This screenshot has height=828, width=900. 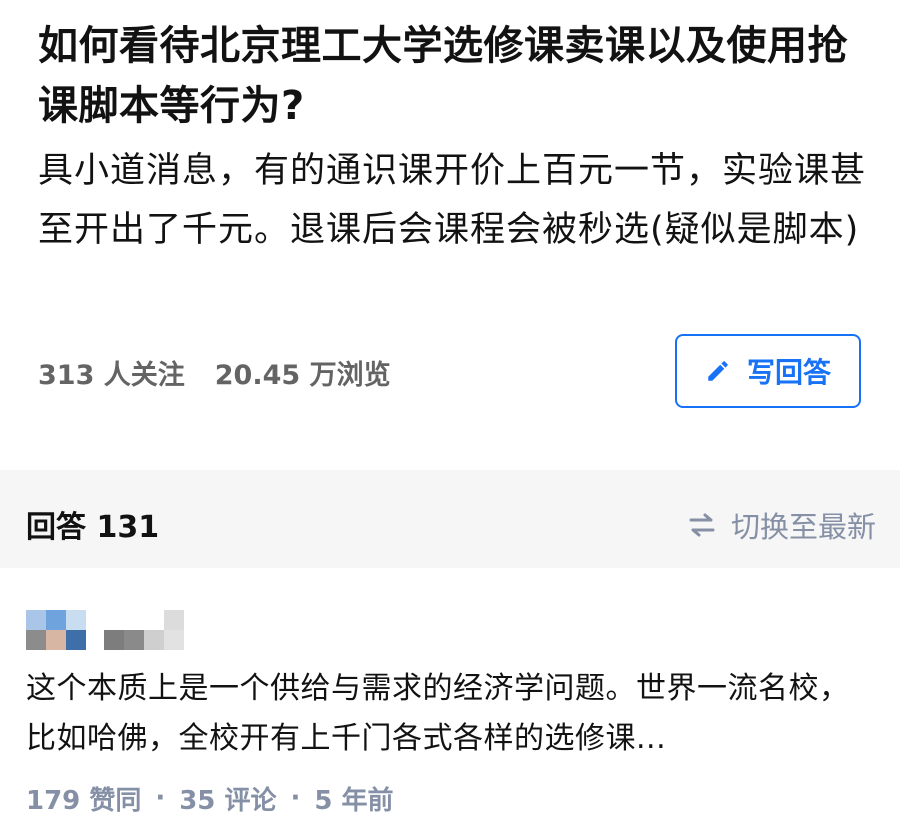 I want to click on question-title: 如何看待北京理工大学选修课卖课以及使用抢课脚本等行为?, so click(x=455, y=76).